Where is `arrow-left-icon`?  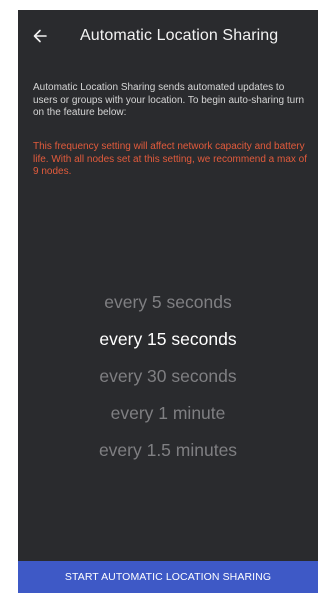 arrow-left-icon is located at coordinates (40, 36).